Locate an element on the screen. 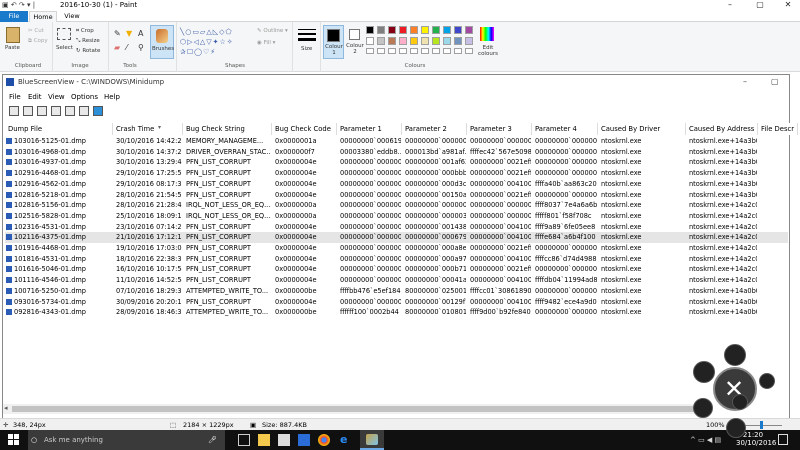 This screenshot has height=450, width=800. cut-button: ✂ Cut is located at coordinates (36, 31).